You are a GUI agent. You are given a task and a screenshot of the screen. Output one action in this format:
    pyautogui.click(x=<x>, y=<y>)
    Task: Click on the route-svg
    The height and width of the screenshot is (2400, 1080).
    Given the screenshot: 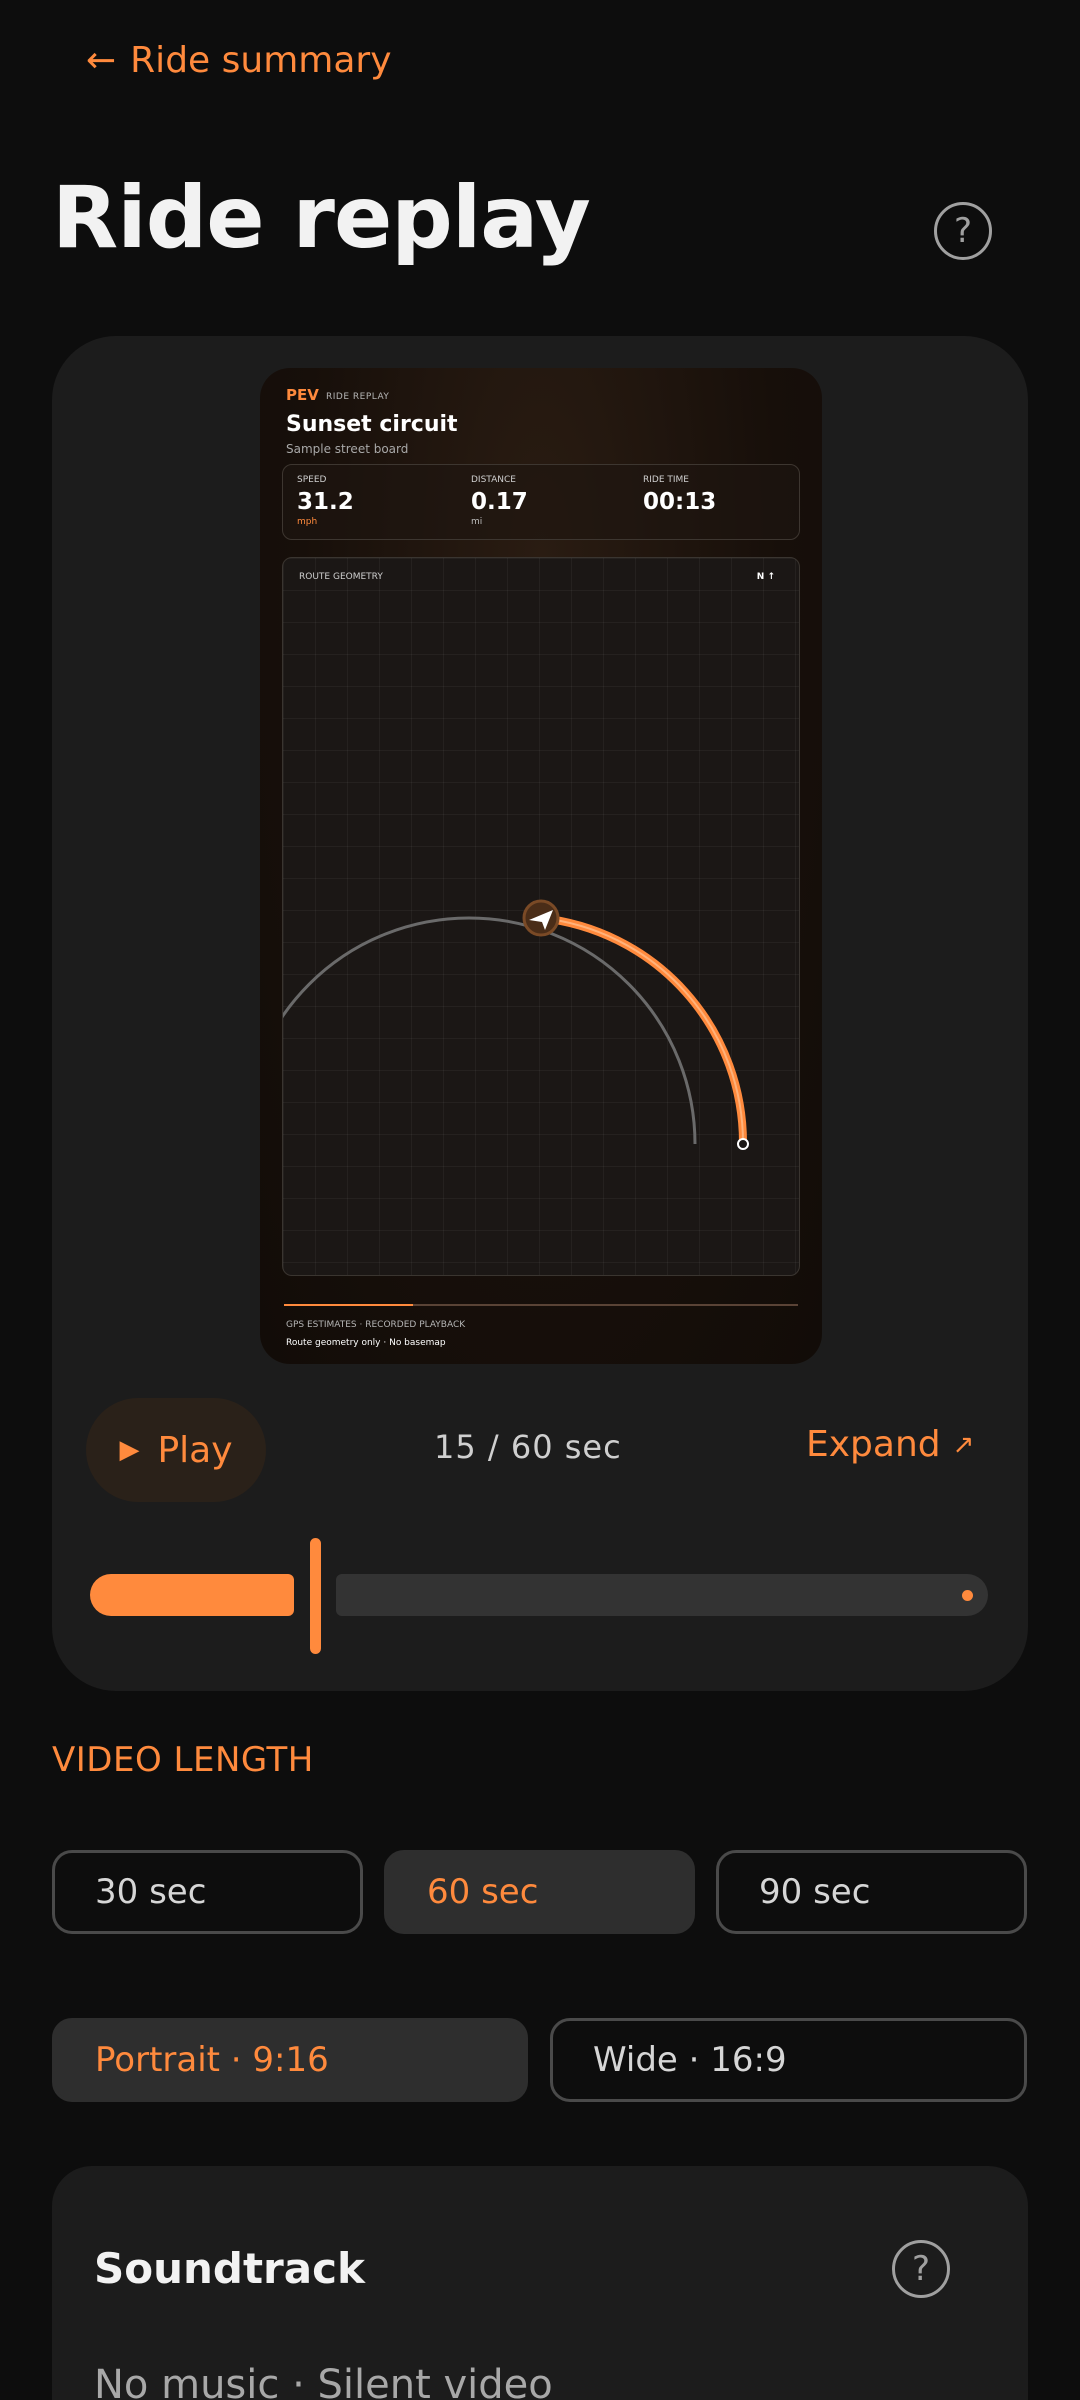 What is the action you would take?
    pyautogui.click(x=516, y=1087)
    